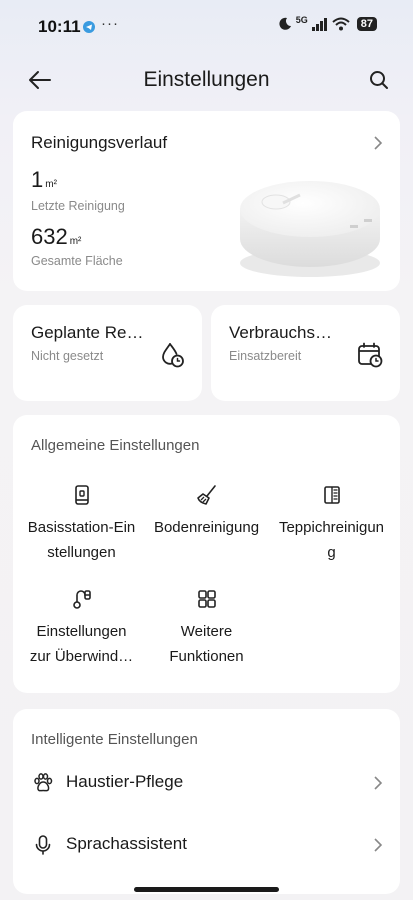  I want to click on status-time: 10:11, so click(59, 26).